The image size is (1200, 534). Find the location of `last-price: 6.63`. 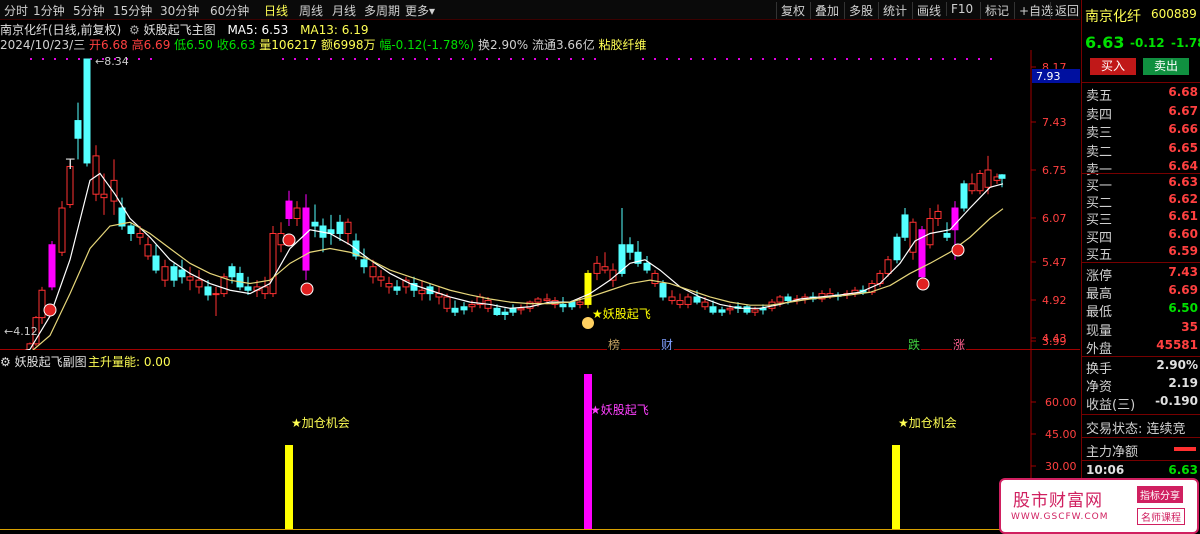

last-price: 6.63 is located at coordinates (1105, 42).